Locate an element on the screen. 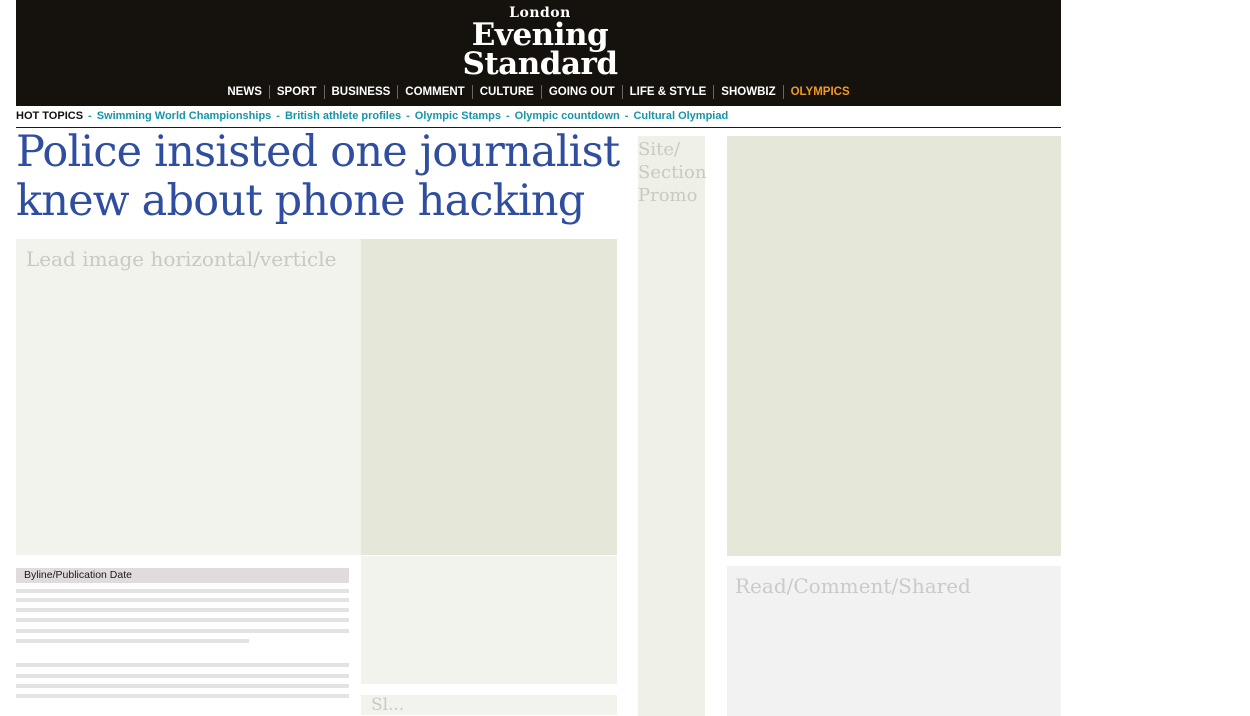 The image size is (1250, 716). nav-item-sport: SPORT is located at coordinates (297, 92).